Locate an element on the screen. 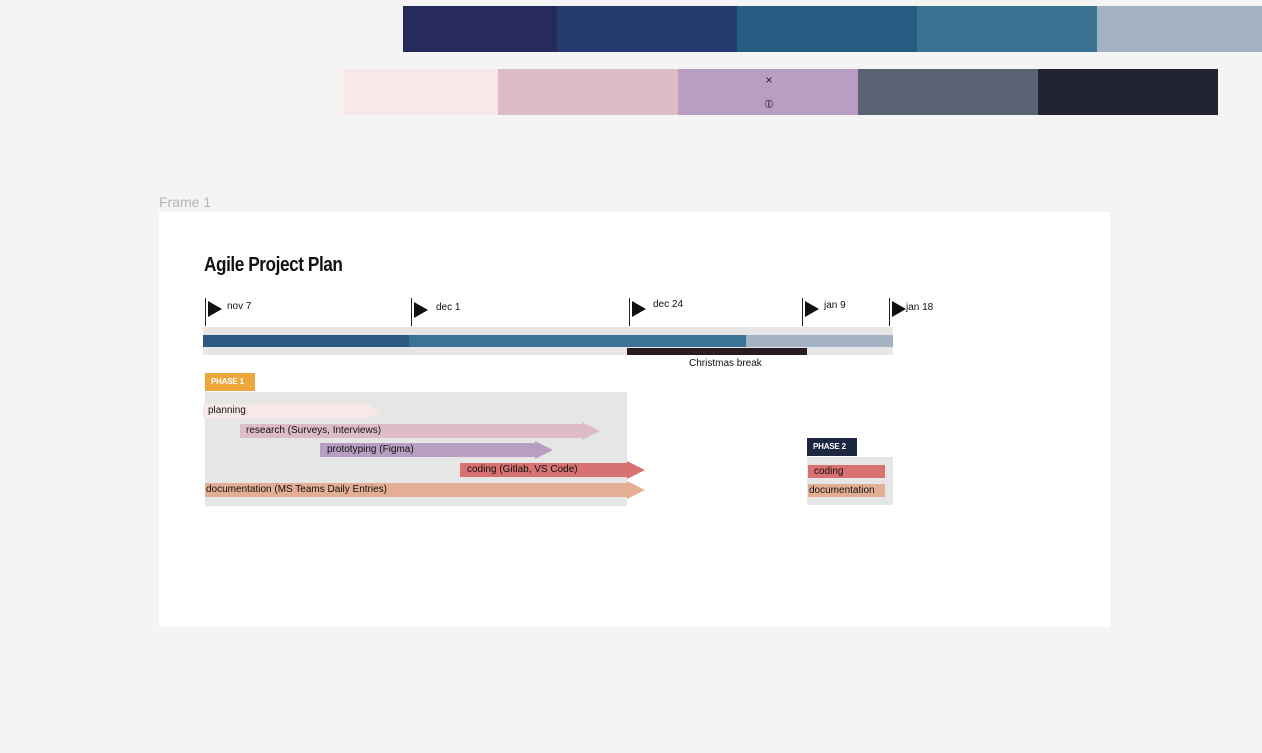 Image resolution: width=1262 pixels, height=753 pixels. task-phase2-documentation: documentation is located at coordinates (846, 490).